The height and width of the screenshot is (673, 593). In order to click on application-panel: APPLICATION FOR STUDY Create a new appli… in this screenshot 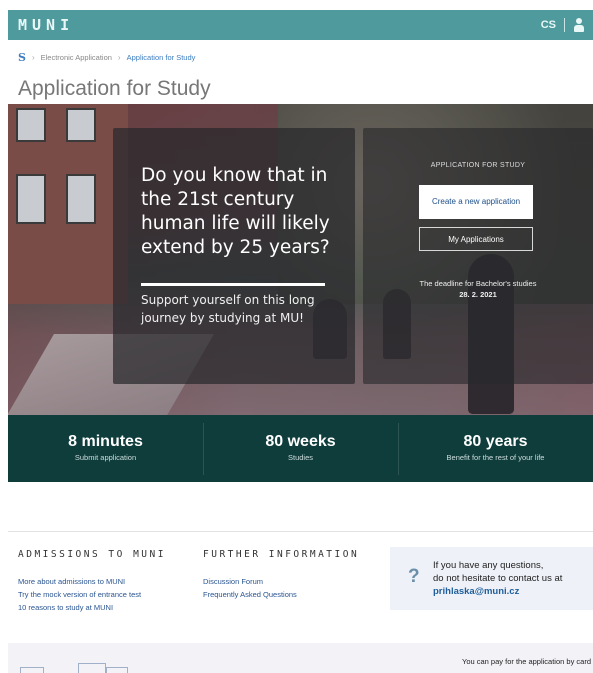, I will do `click(478, 256)`.